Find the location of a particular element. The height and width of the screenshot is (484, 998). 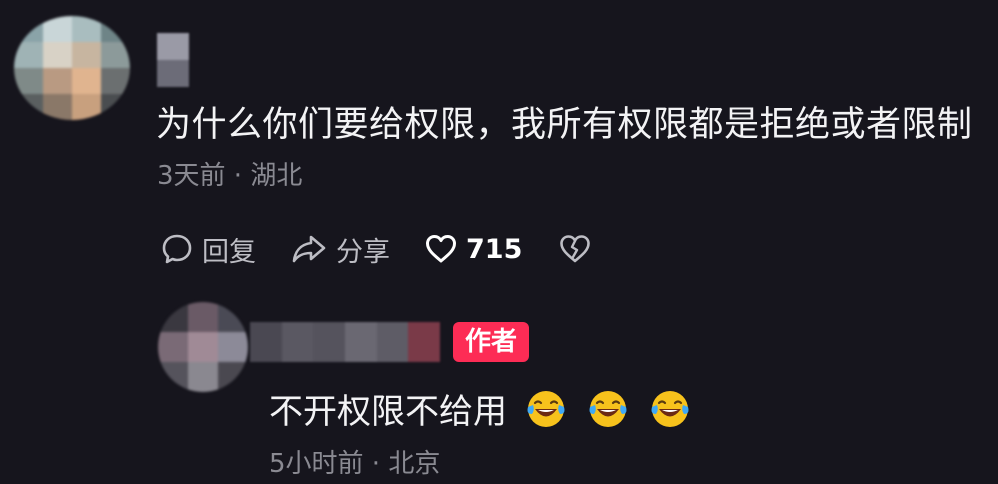

reply-content: 不开权限不给用 is located at coordinates (480, 408).